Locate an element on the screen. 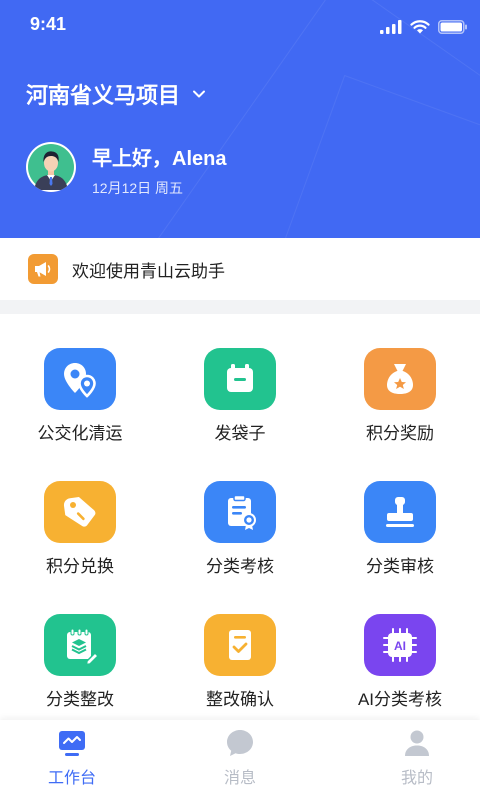 The height and width of the screenshot is (800, 480). avatar is located at coordinates (51, 167).